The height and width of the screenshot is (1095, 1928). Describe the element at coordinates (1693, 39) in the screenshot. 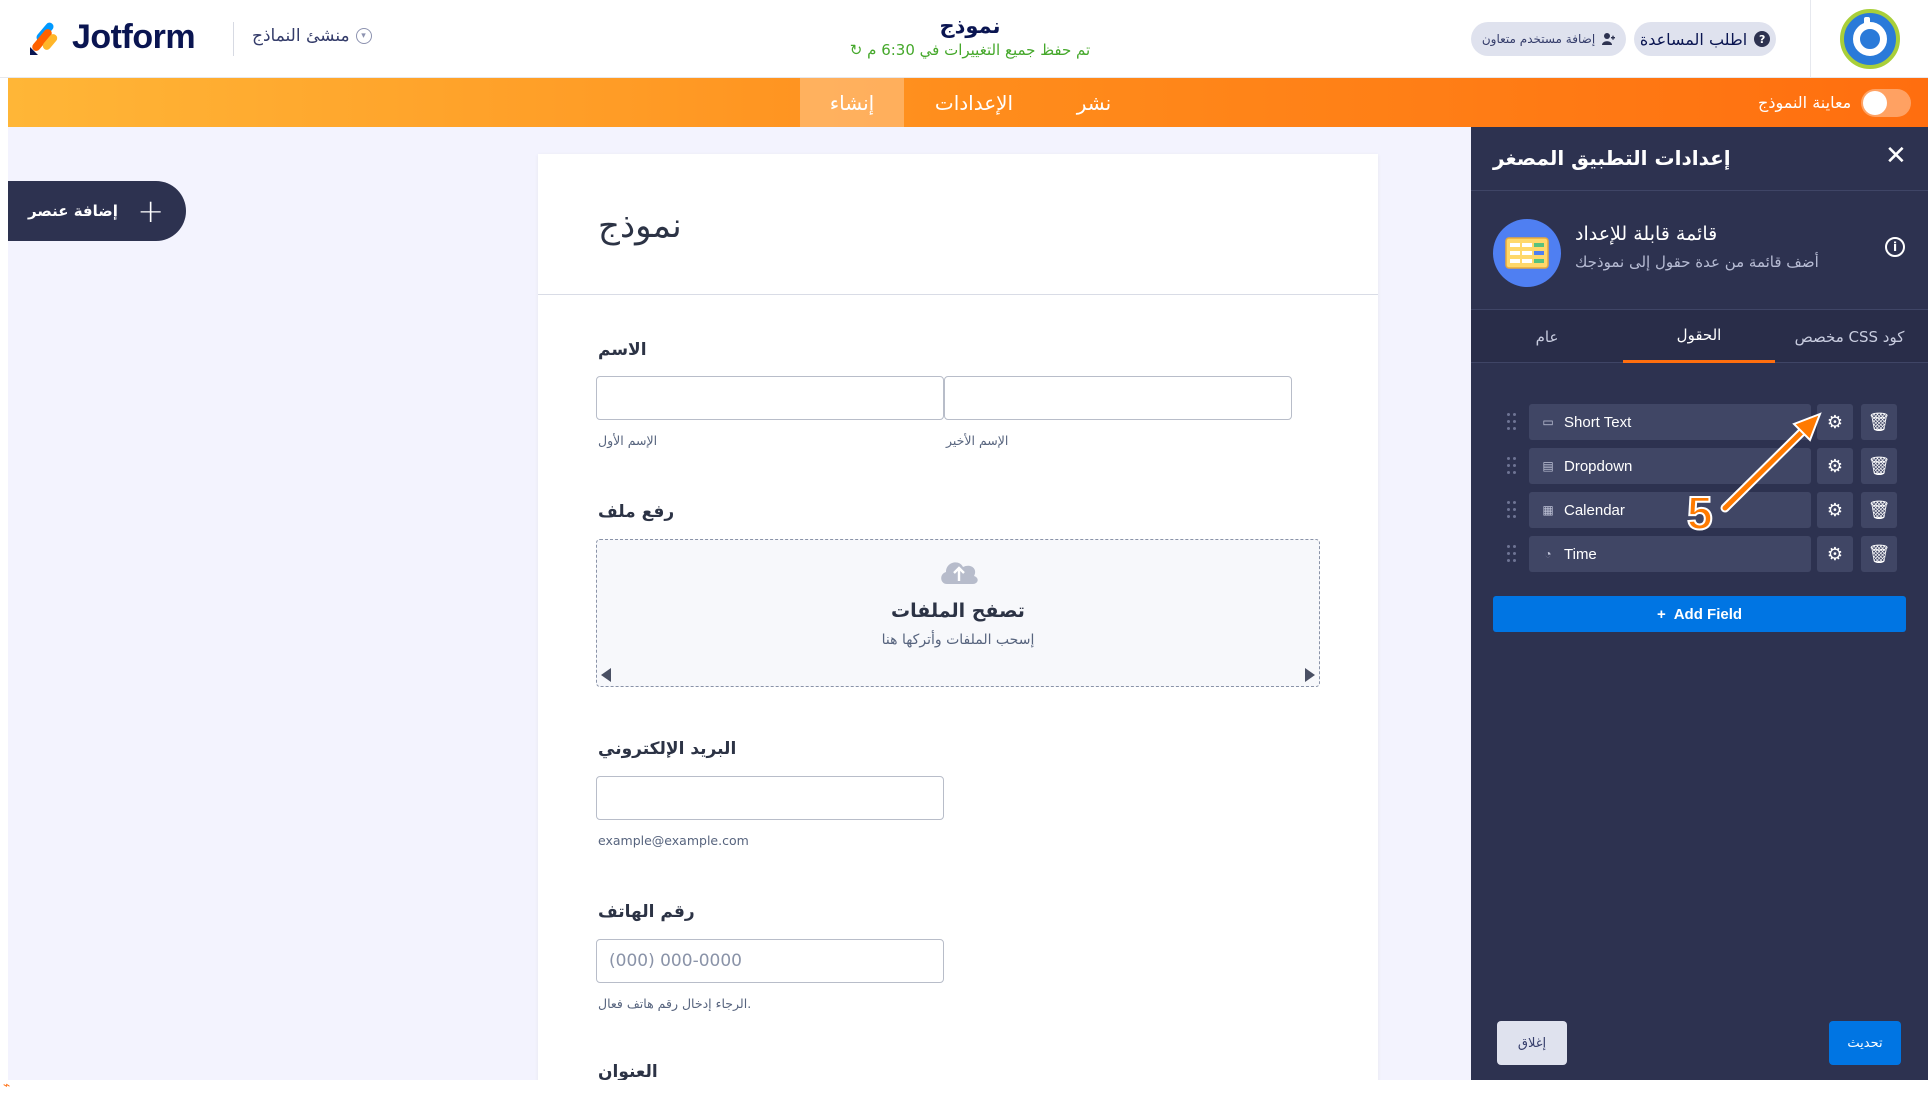

I see `help-label: اطلب المساعدة` at that location.